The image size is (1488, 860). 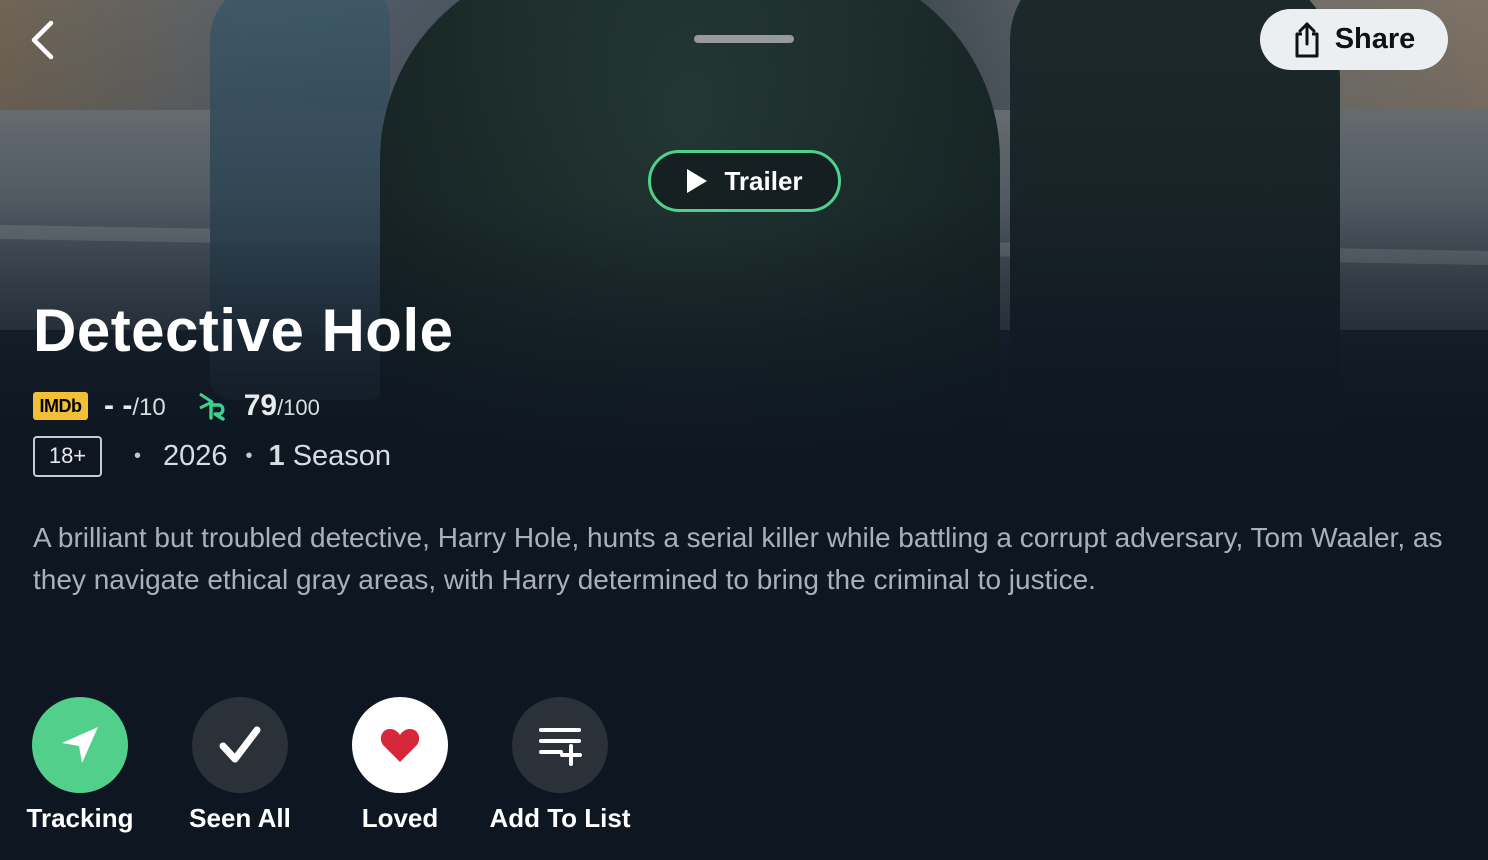 What do you see at coordinates (60, 406) in the screenshot?
I see `imdb-logo: IMDb` at bounding box center [60, 406].